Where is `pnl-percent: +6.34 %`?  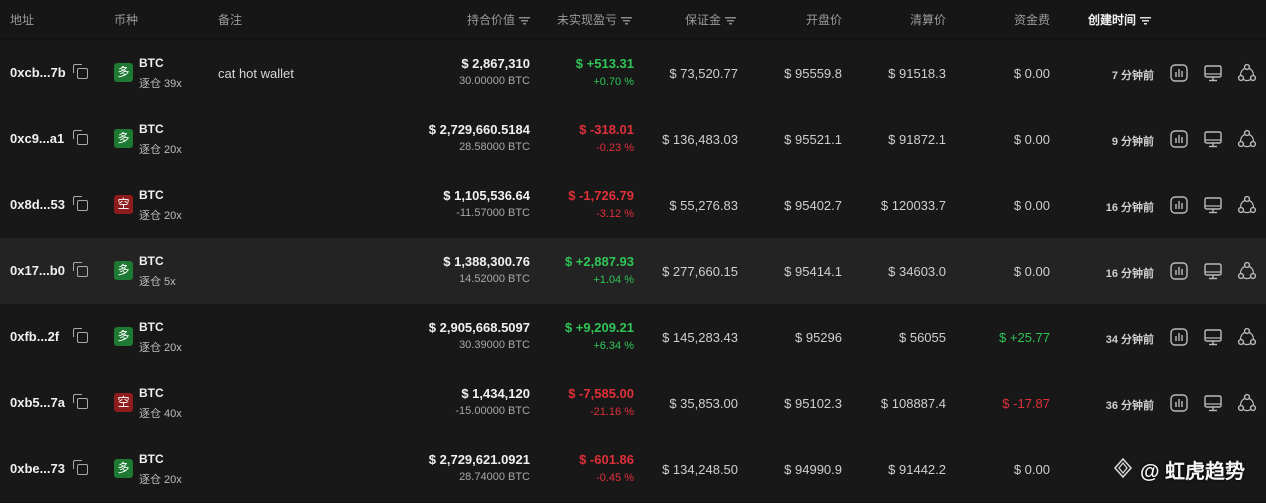 pnl-percent: +6.34 % is located at coordinates (613, 346).